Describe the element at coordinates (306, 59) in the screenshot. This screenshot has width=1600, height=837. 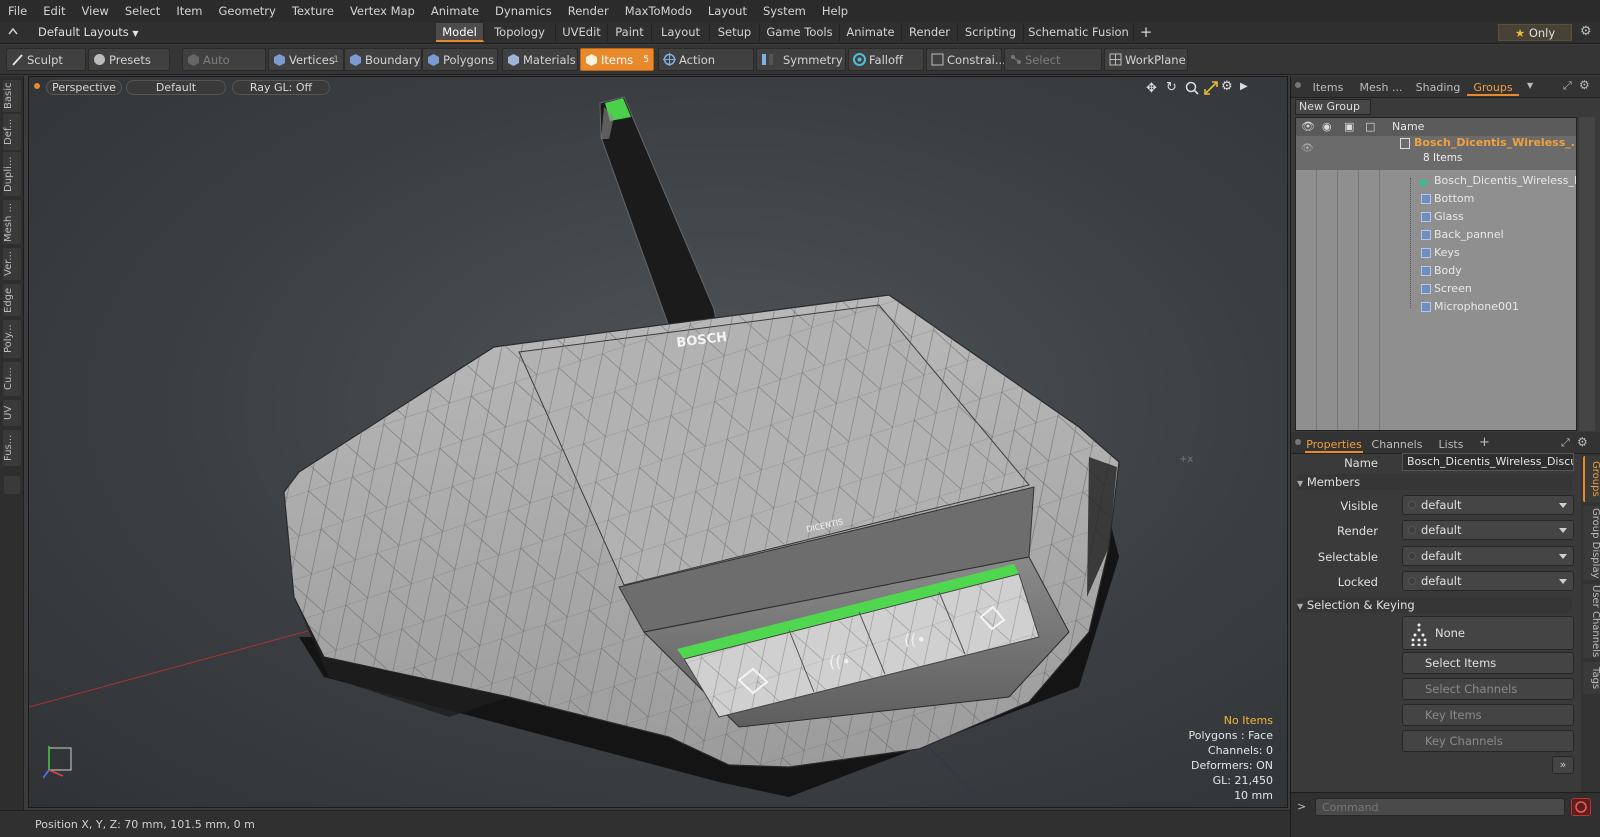
I see `vertices-button: Vertices 1` at that location.